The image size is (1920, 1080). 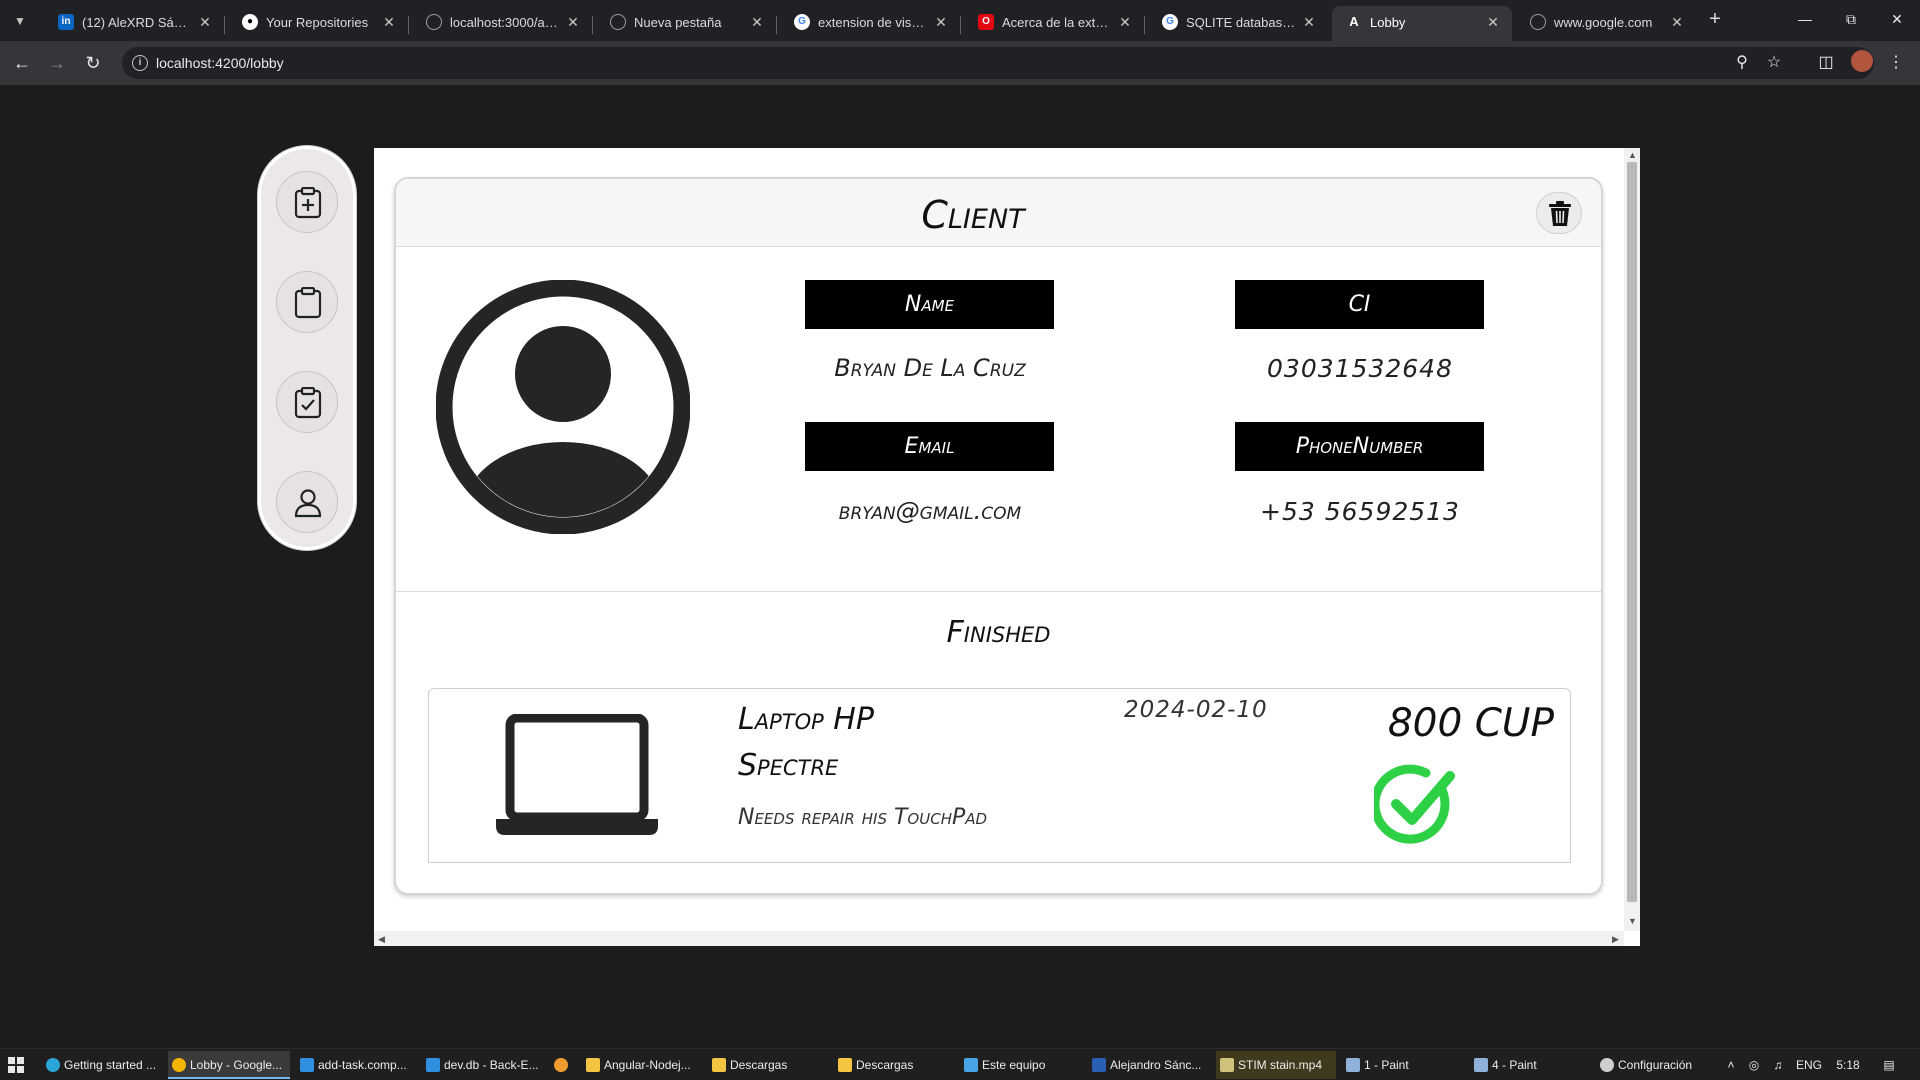 I want to click on close-window-button: ✕, so click(x=1897, y=19).